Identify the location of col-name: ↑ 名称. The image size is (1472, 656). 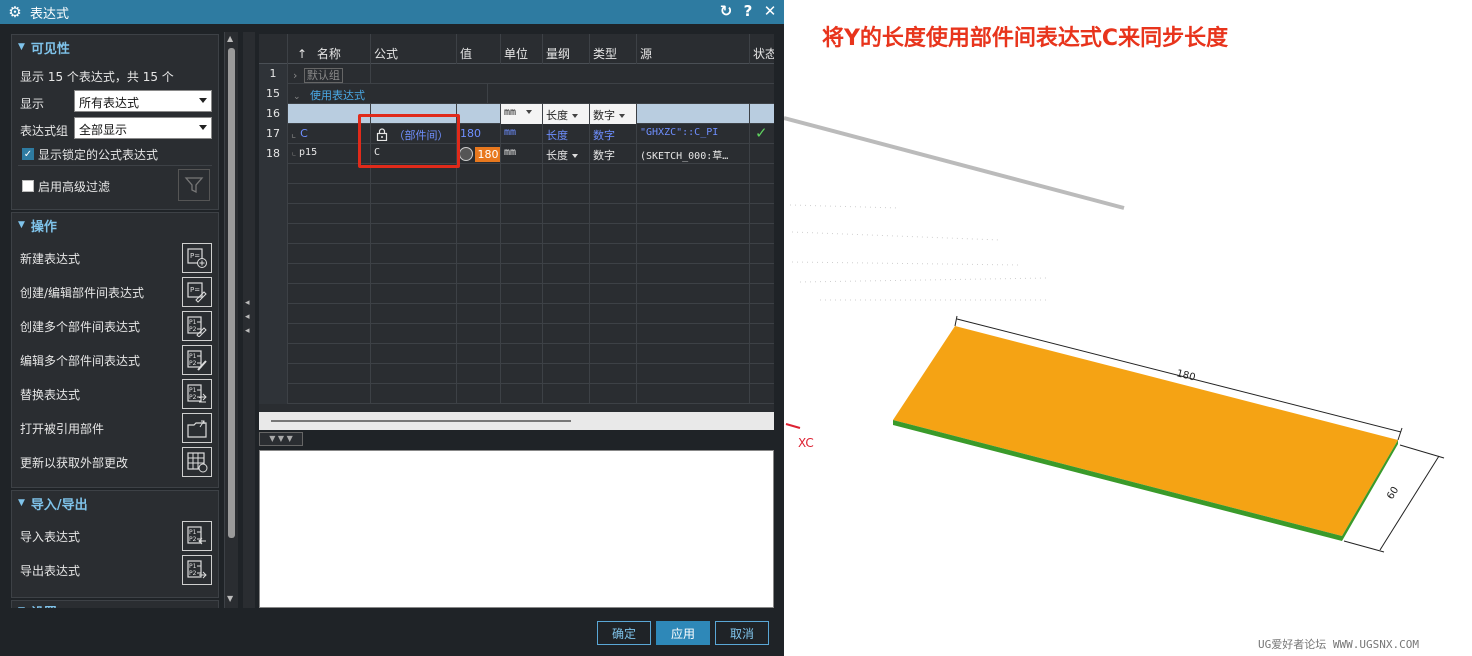
(329, 49).